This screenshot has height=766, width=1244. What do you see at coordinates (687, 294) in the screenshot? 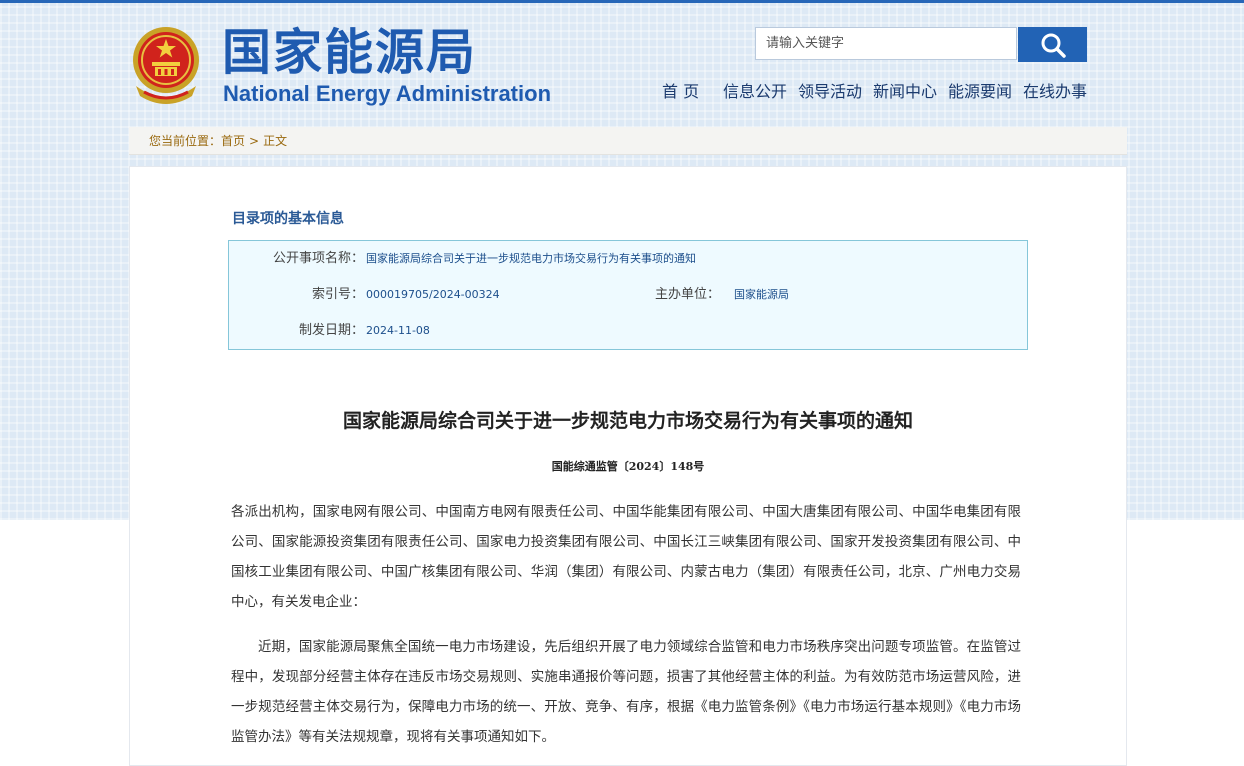
I see `info-label-unit: 主办单位：` at bounding box center [687, 294].